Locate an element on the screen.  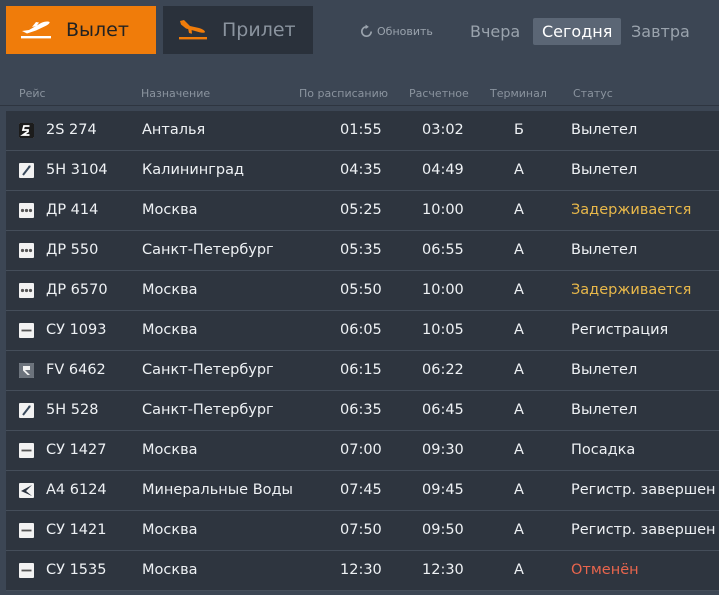
terminal: Б is located at coordinates (519, 130).